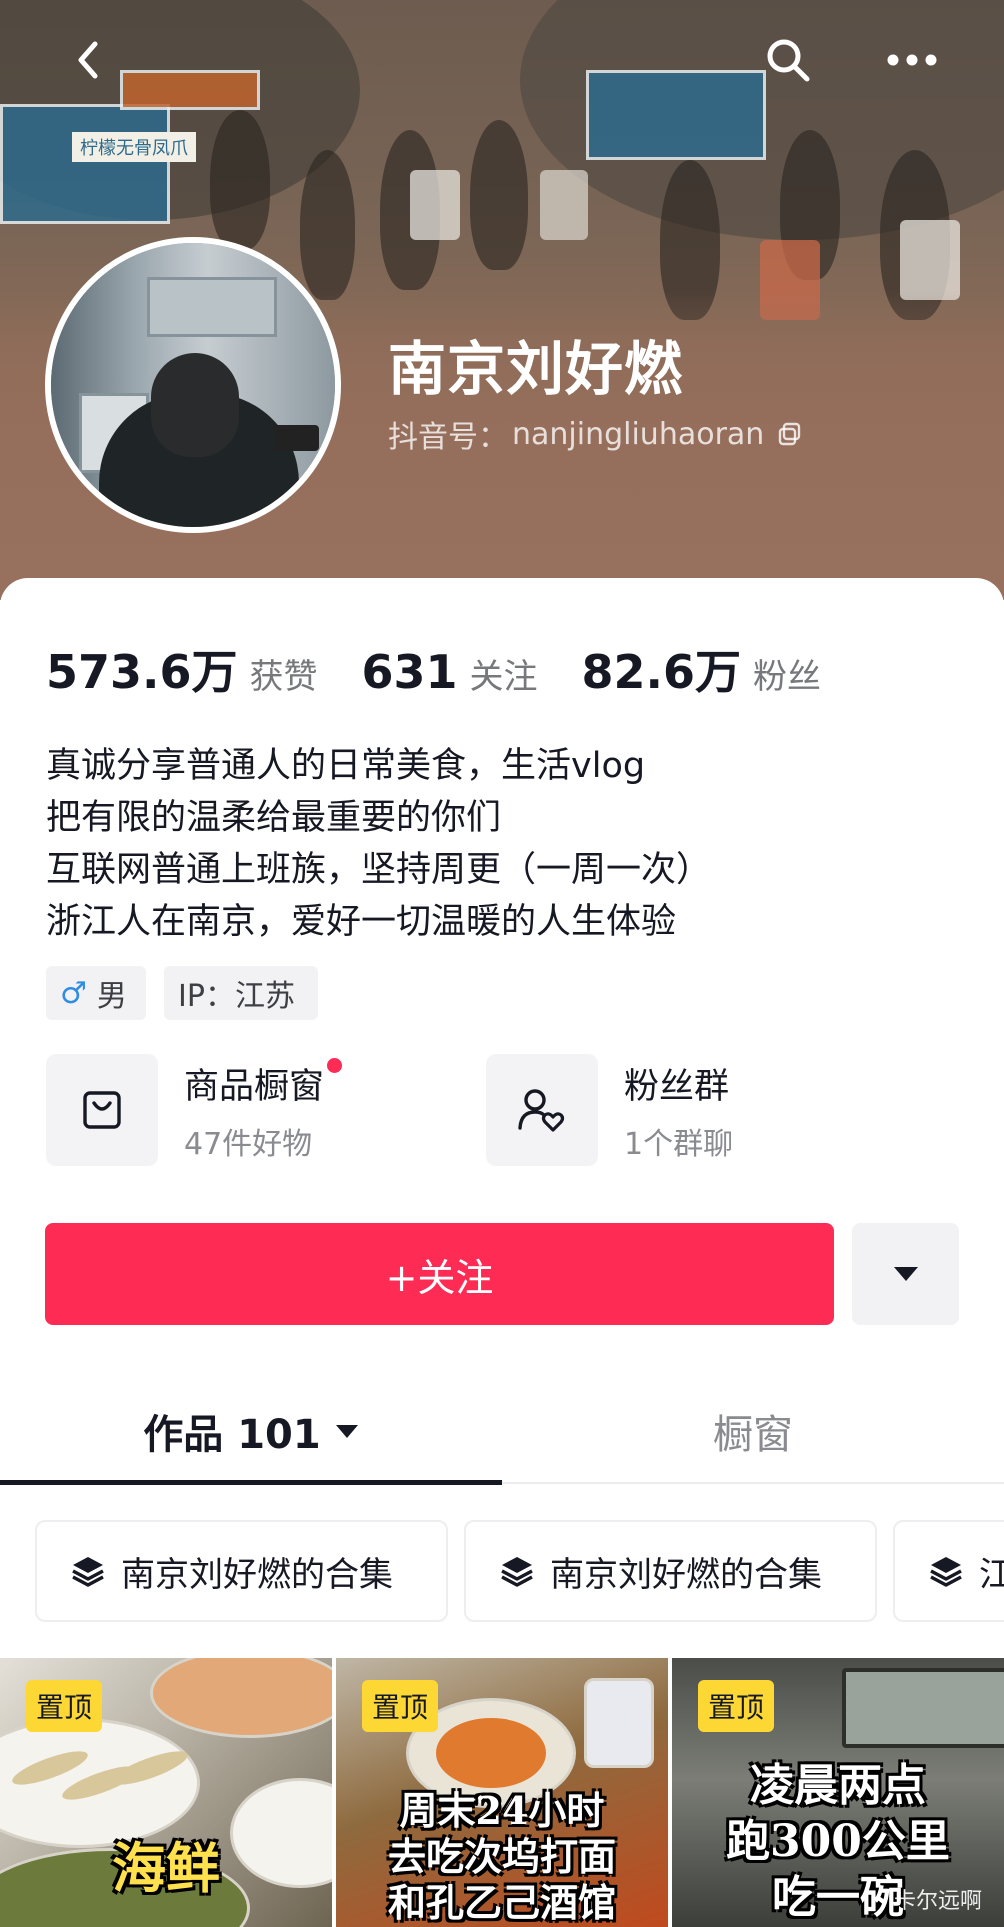  I want to click on stall-sign: 柠檬无骨凤爪, so click(134, 147).